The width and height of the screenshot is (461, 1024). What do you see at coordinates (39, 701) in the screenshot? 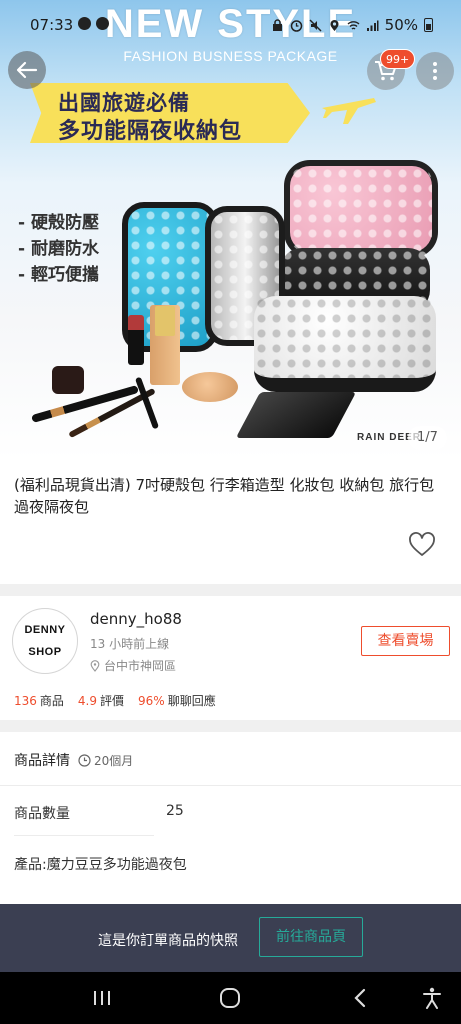
I see `stat-products: 136 商品` at bounding box center [39, 701].